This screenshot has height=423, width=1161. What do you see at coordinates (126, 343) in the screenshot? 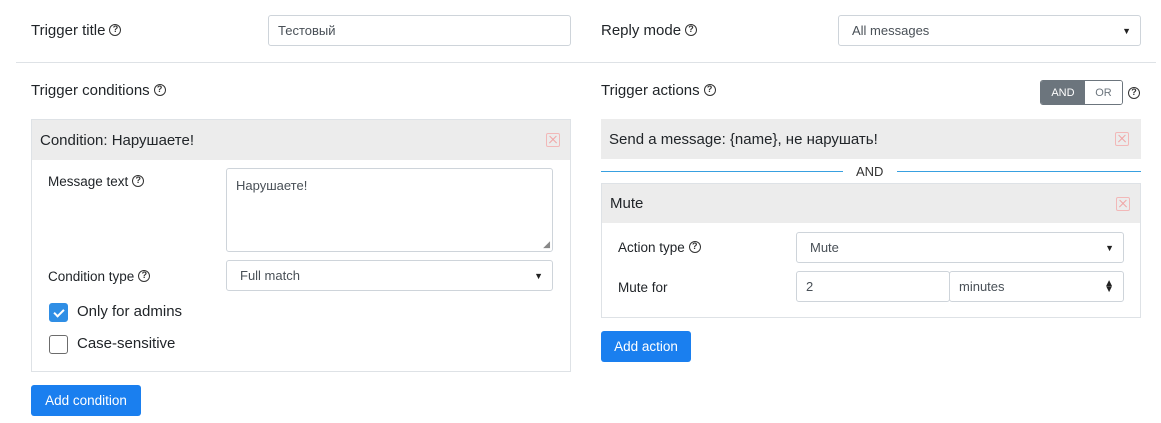
I see `case-sensitive-label: Case-sensitive` at bounding box center [126, 343].